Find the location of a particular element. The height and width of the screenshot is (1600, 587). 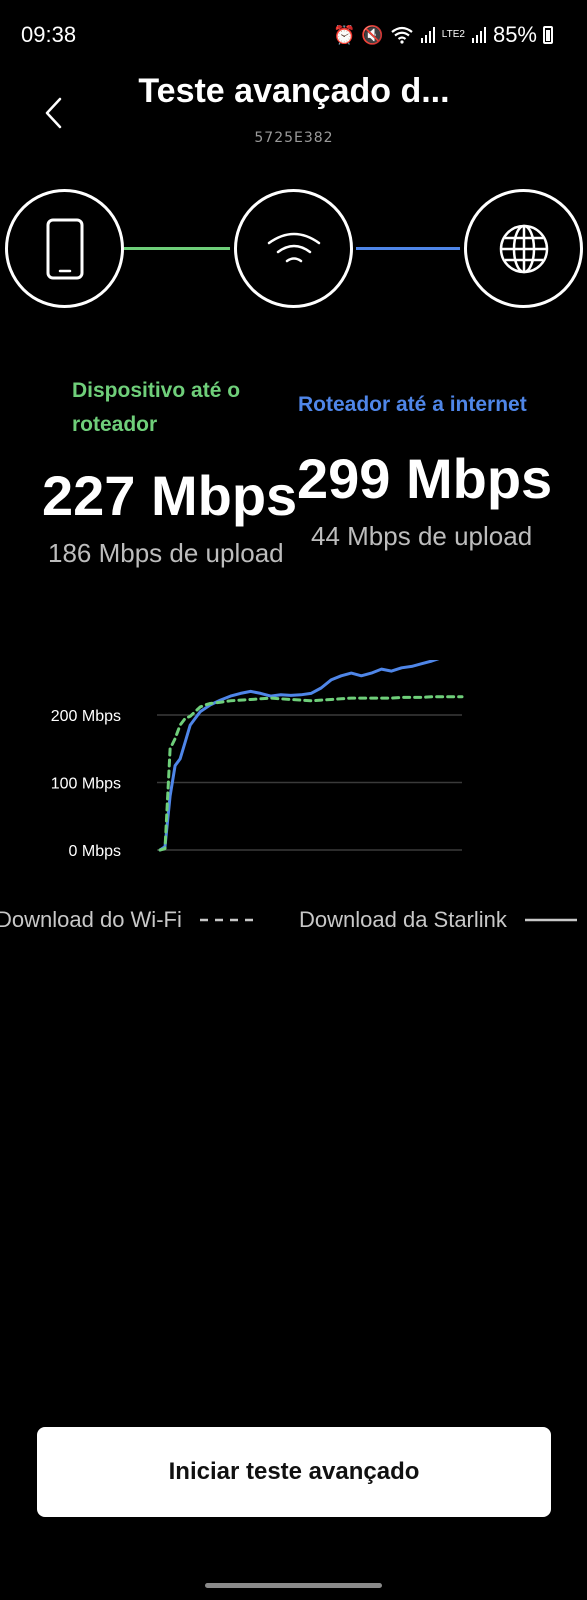

legend-wifi-swatch is located at coordinates (226, 920).